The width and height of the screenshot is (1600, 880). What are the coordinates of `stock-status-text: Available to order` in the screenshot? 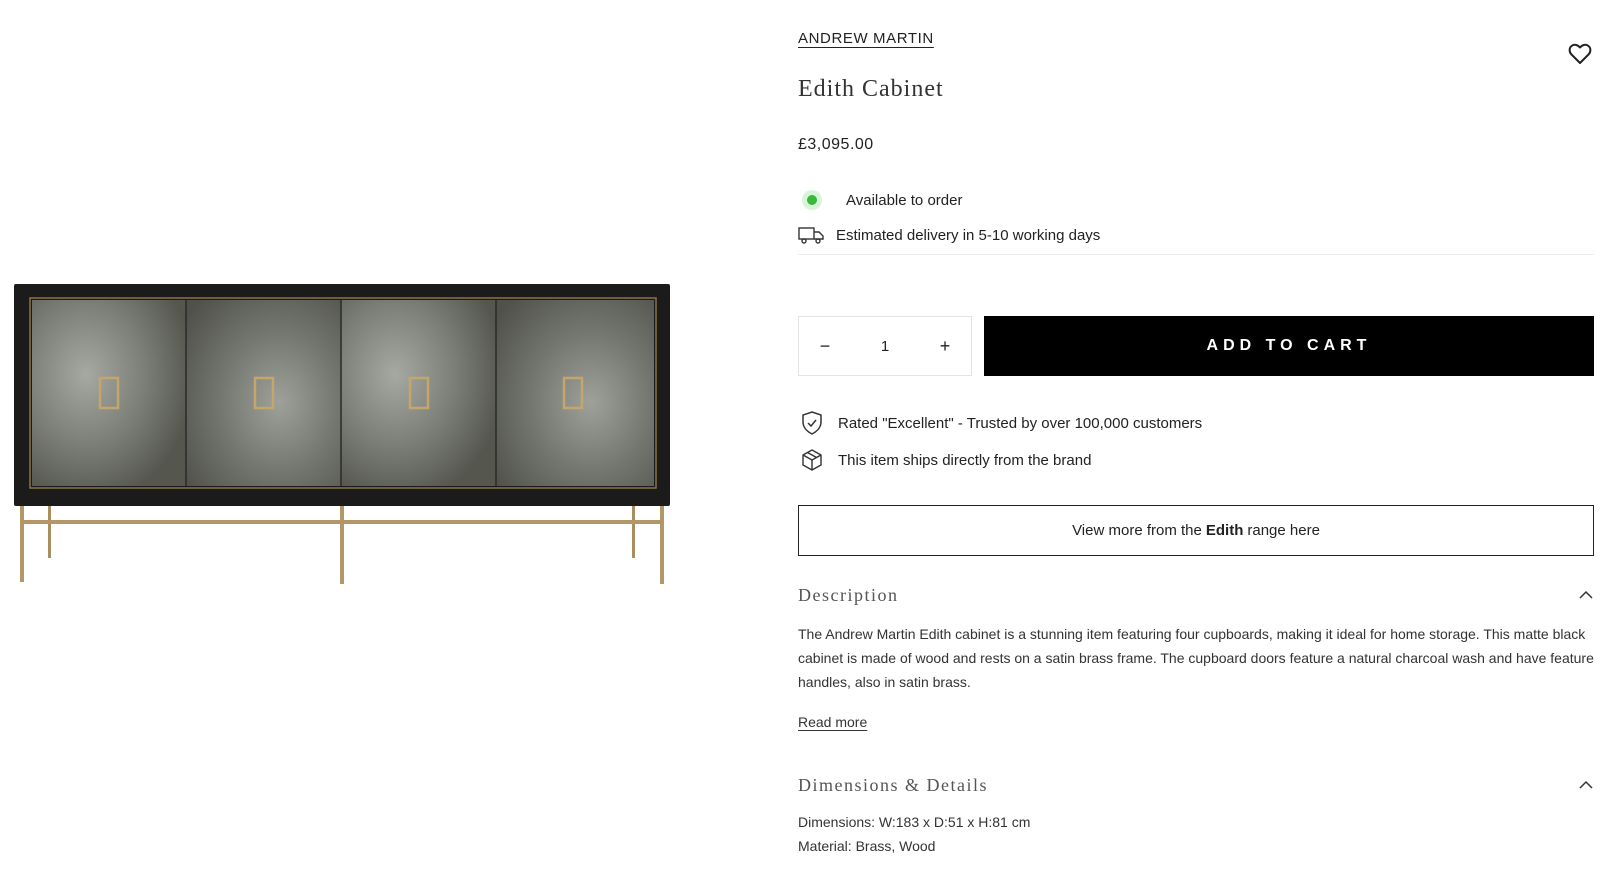 It's located at (904, 200).